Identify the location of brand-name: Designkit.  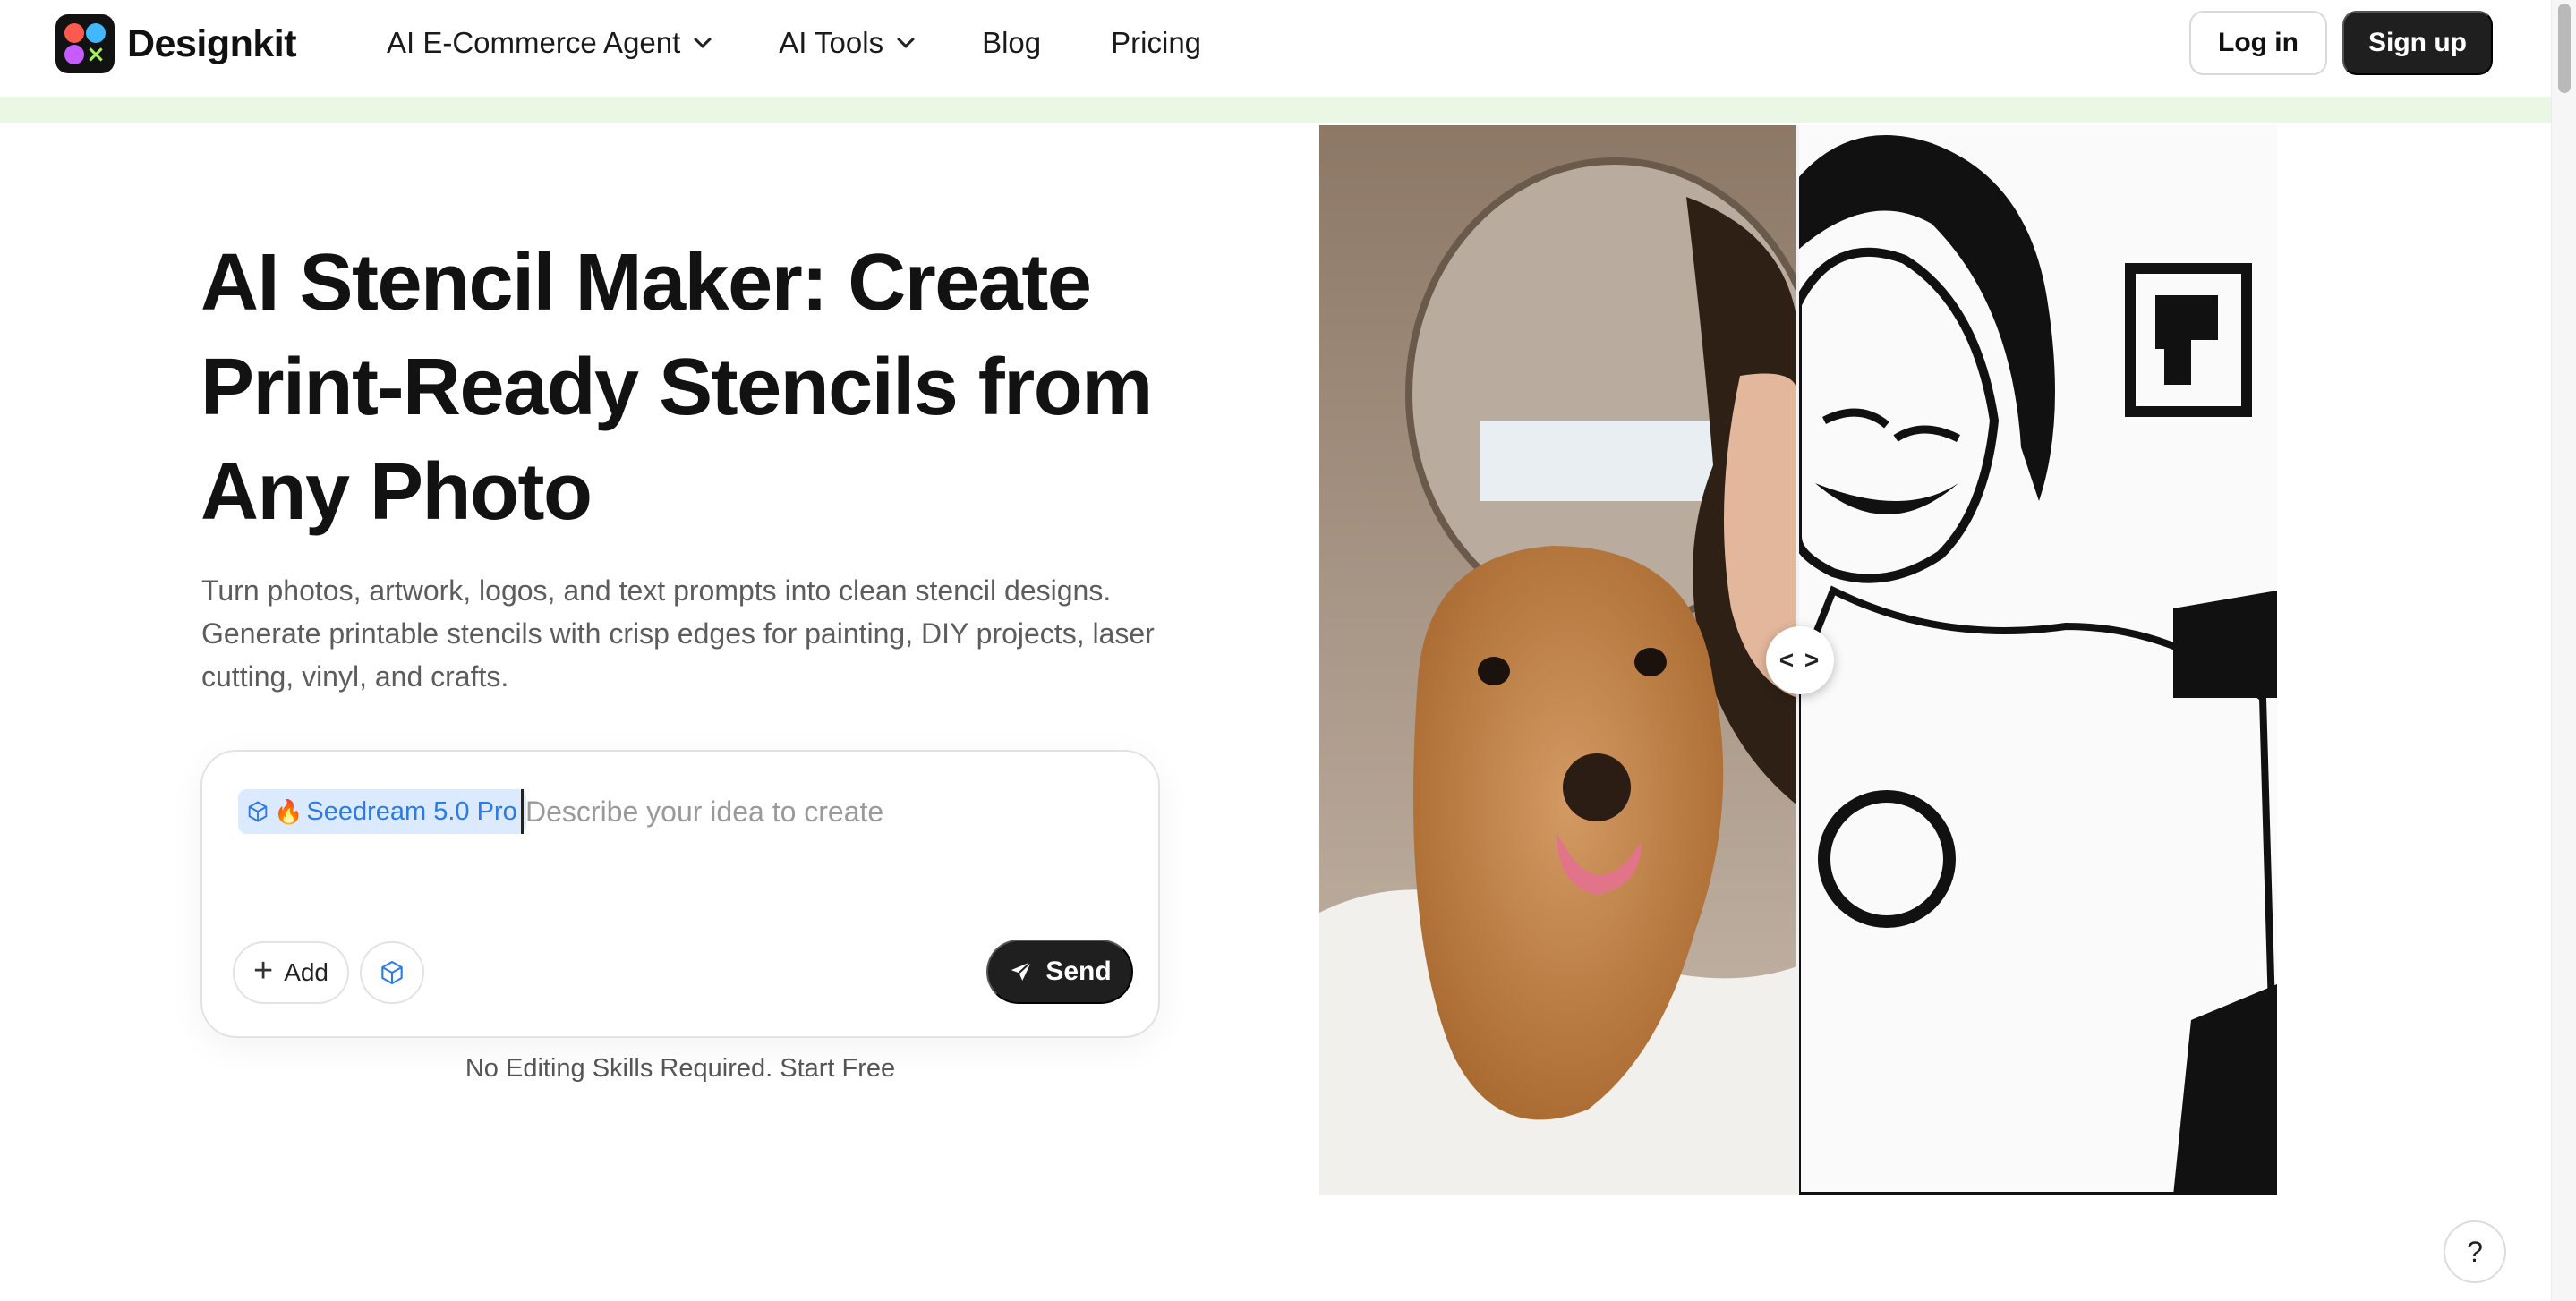
(212, 43).